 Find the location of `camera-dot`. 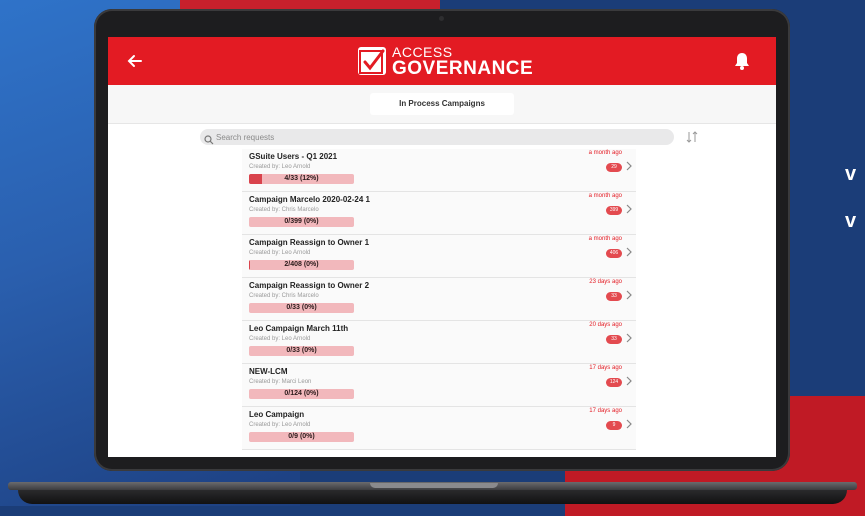

camera-dot is located at coordinates (441, 18).